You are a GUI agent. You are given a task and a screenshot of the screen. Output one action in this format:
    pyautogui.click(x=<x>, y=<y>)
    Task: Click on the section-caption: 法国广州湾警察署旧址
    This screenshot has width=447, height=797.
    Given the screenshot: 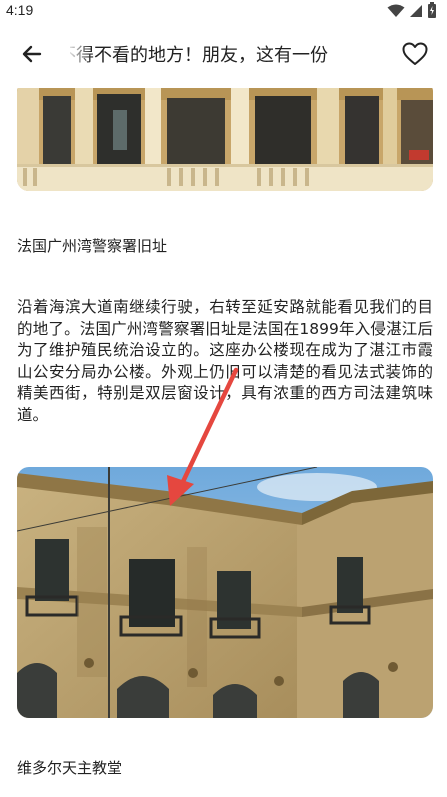 What is the action you would take?
    pyautogui.click(x=92, y=246)
    